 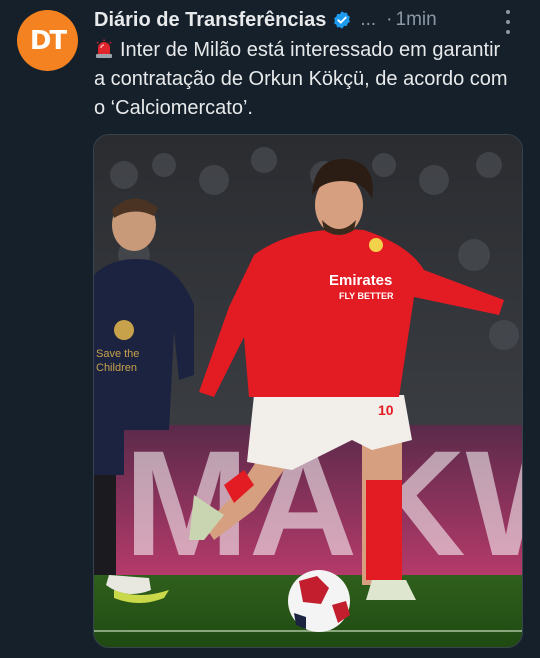 What do you see at coordinates (210, 20) in the screenshot?
I see `author-name: Diário de Transferências` at bounding box center [210, 20].